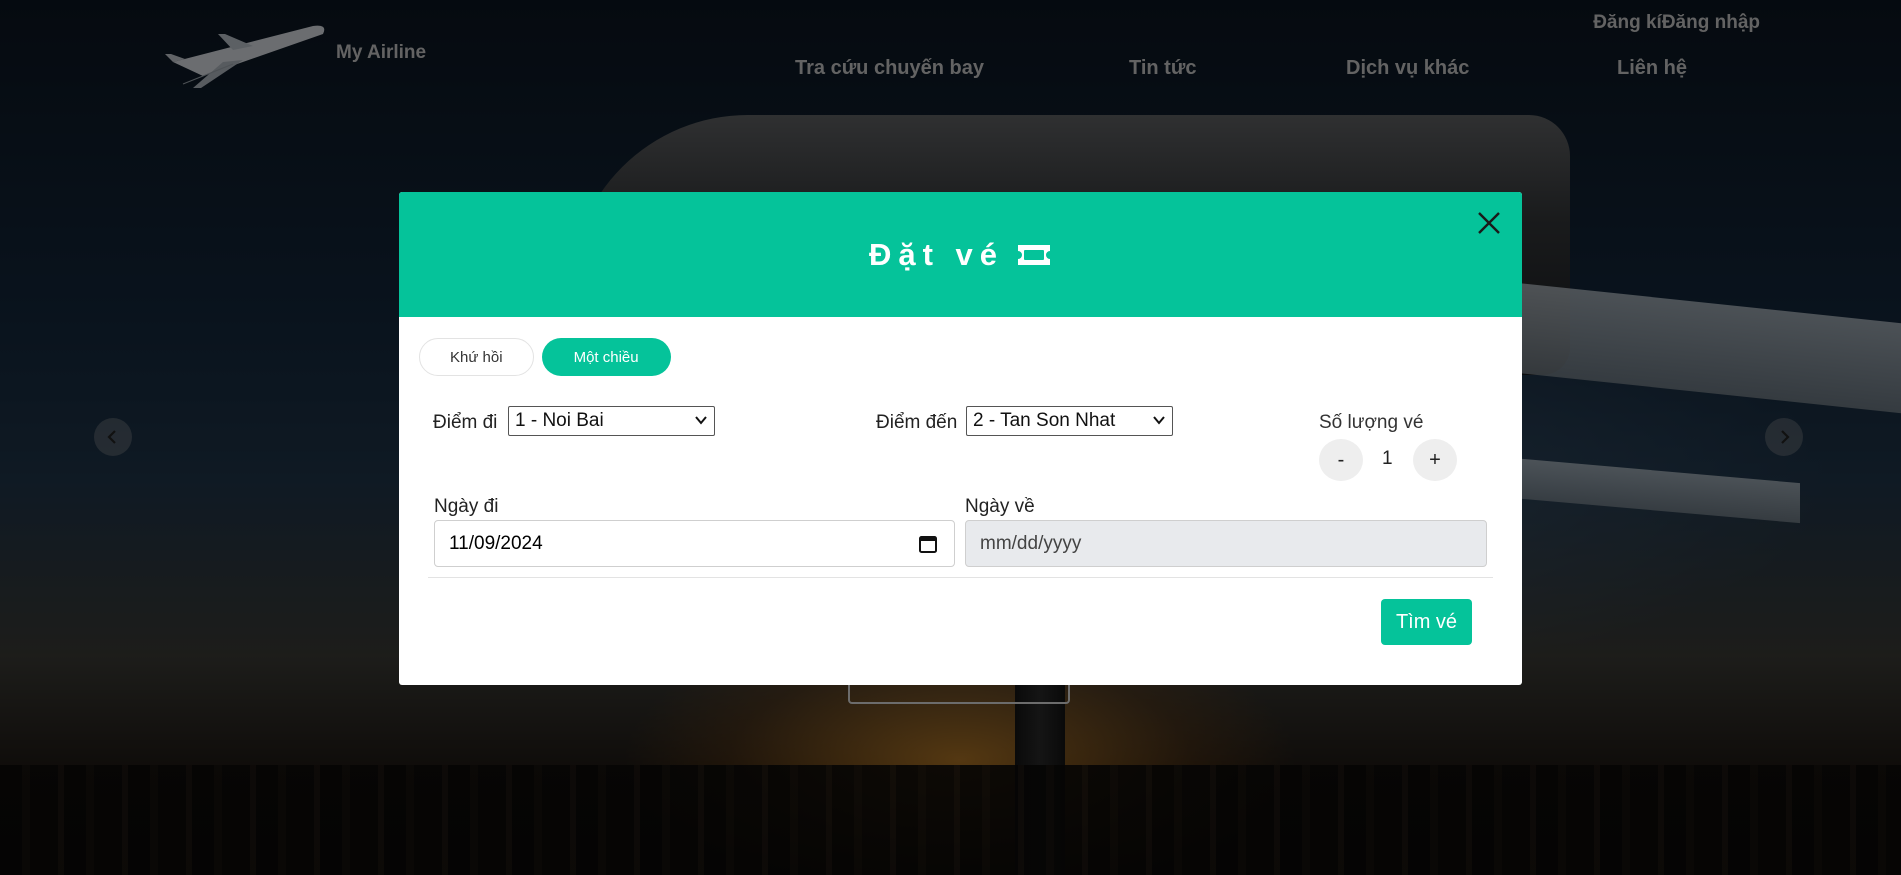 Image resolution: width=1901 pixels, height=875 pixels. What do you see at coordinates (611, 421) in the screenshot?
I see `origin-select: 1 - Noi Bai` at bounding box center [611, 421].